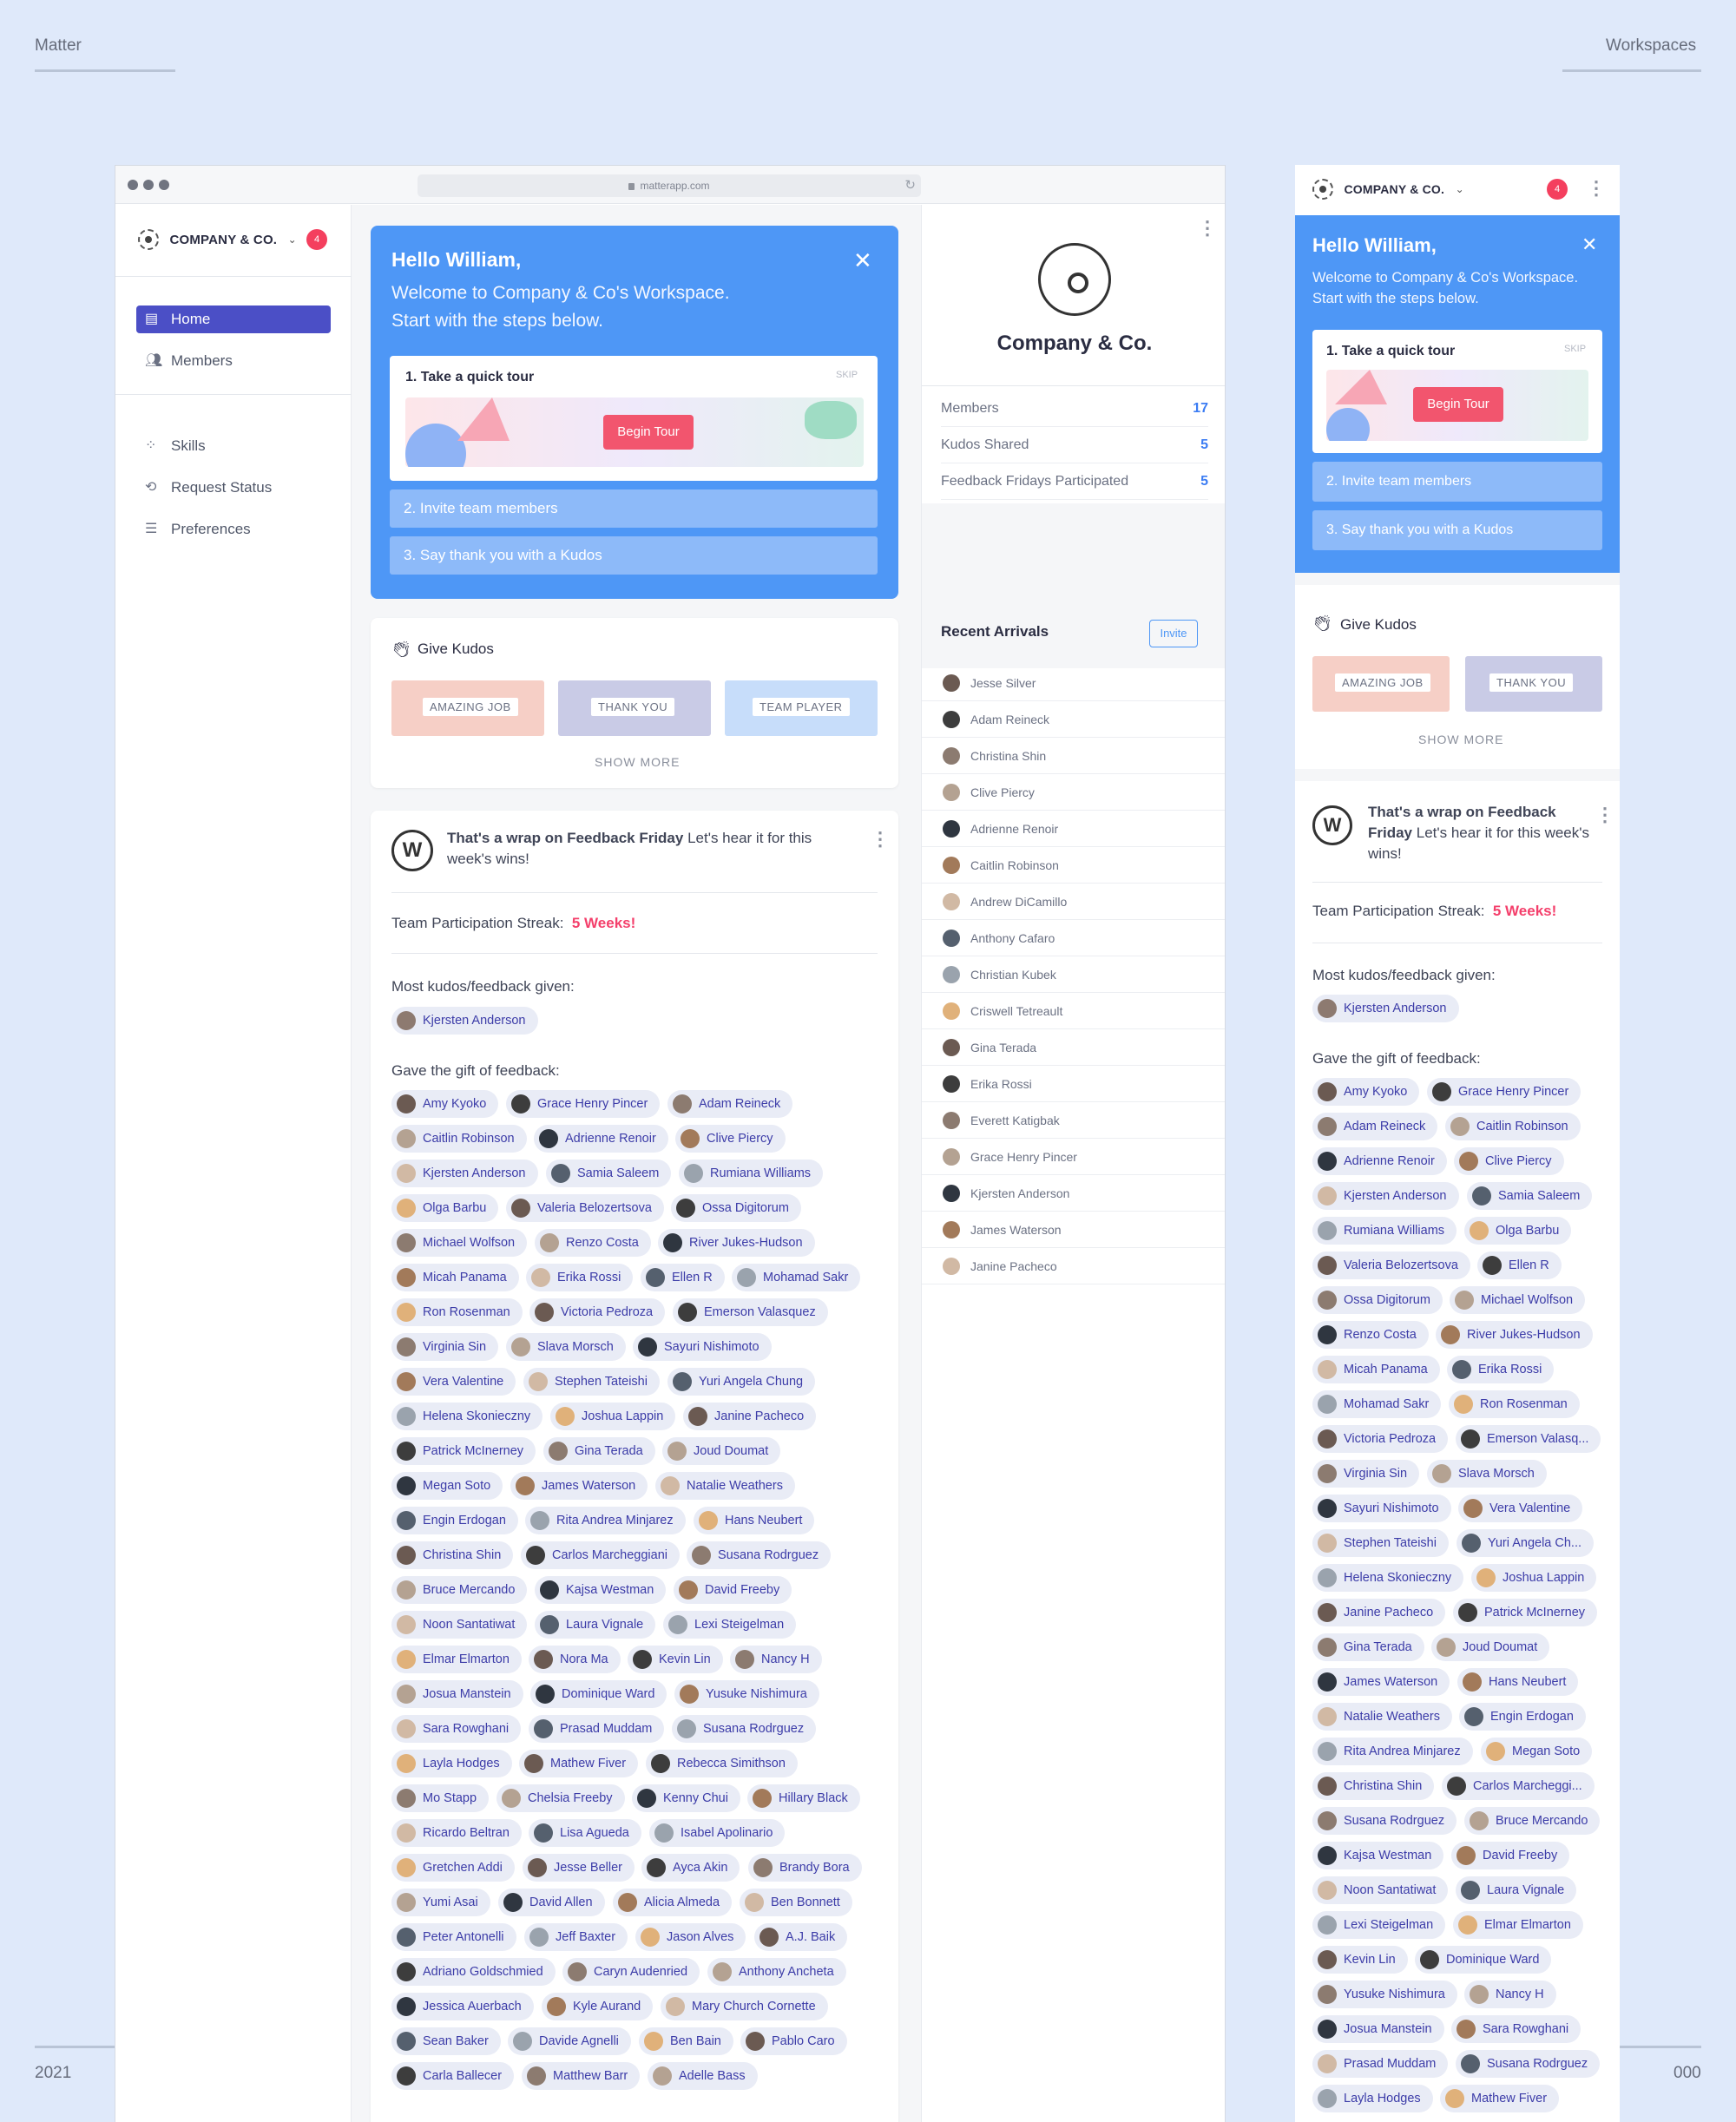  What do you see at coordinates (796, 1902) in the screenshot?
I see `feedback-person-chip: Ben Bonnett` at bounding box center [796, 1902].